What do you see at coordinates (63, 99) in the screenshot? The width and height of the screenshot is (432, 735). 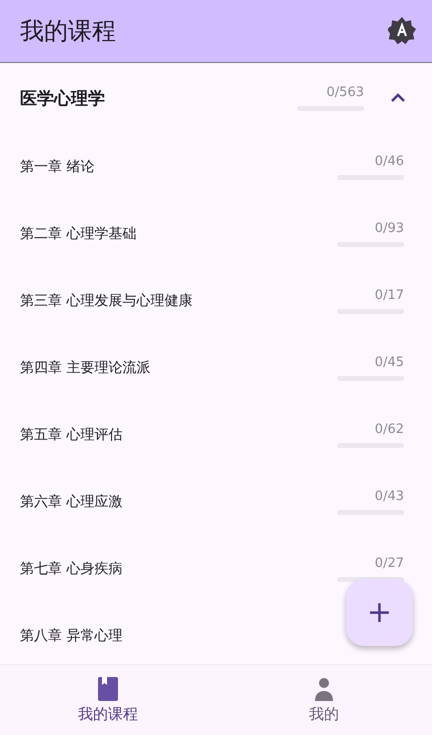 I see `course-name: 医学心理学` at bounding box center [63, 99].